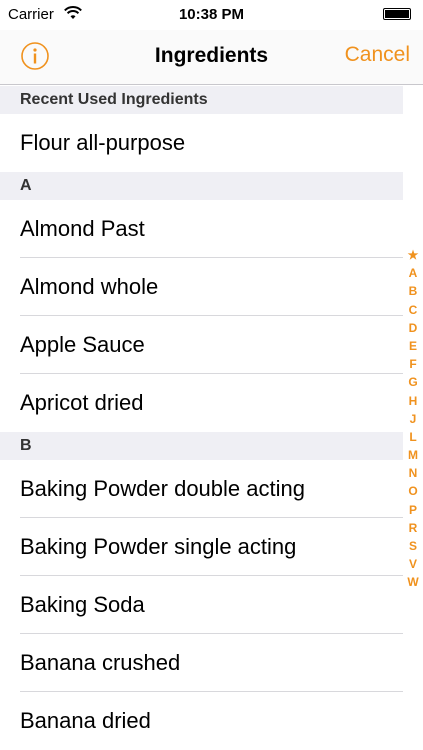 Image resolution: width=423 pixels, height=750 pixels. I want to click on section-header-a: A, so click(201, 186).